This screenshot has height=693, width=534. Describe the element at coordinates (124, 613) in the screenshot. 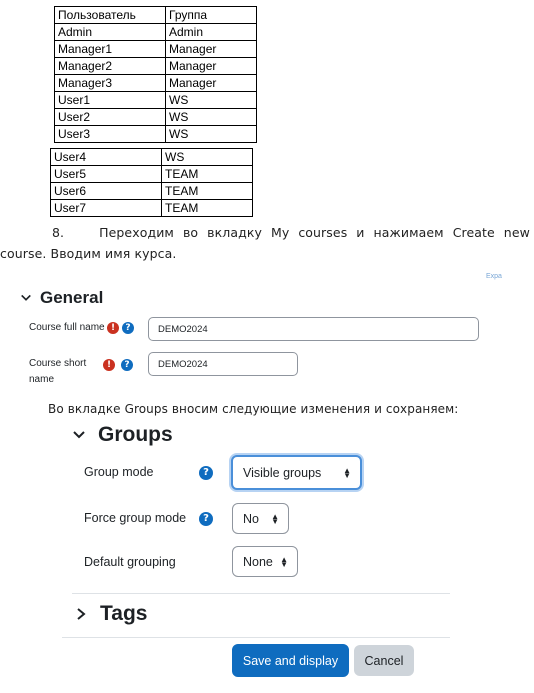

I see `tags-section-title: Tags` at that location.